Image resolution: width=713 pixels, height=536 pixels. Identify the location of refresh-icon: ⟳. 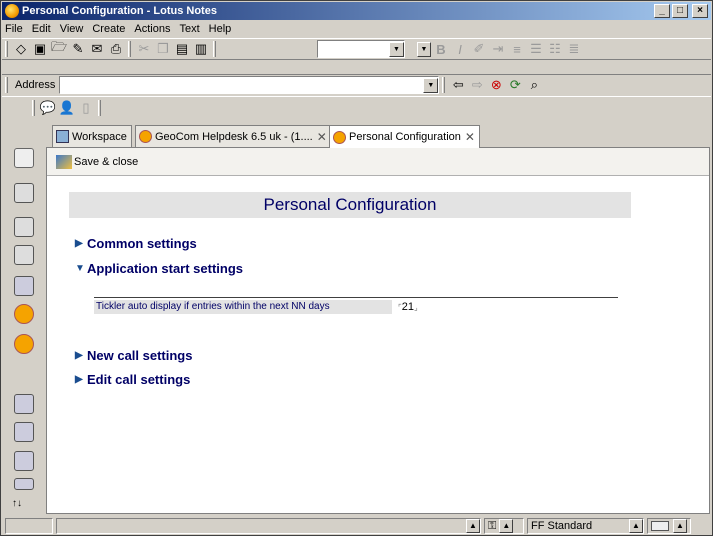
(515, 85).